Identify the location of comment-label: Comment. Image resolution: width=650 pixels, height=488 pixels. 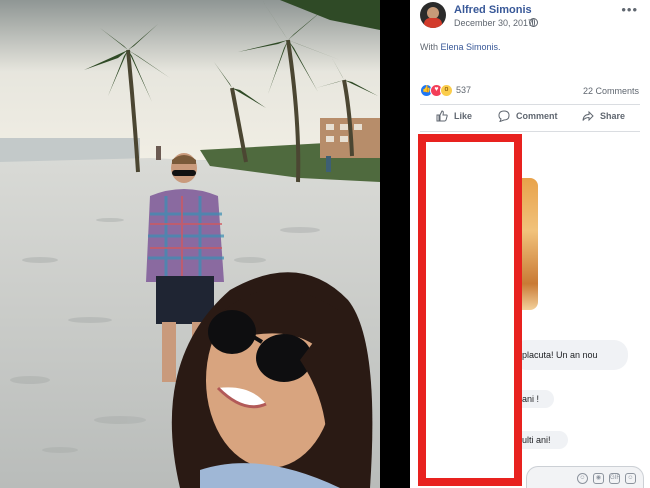
(537, 116).